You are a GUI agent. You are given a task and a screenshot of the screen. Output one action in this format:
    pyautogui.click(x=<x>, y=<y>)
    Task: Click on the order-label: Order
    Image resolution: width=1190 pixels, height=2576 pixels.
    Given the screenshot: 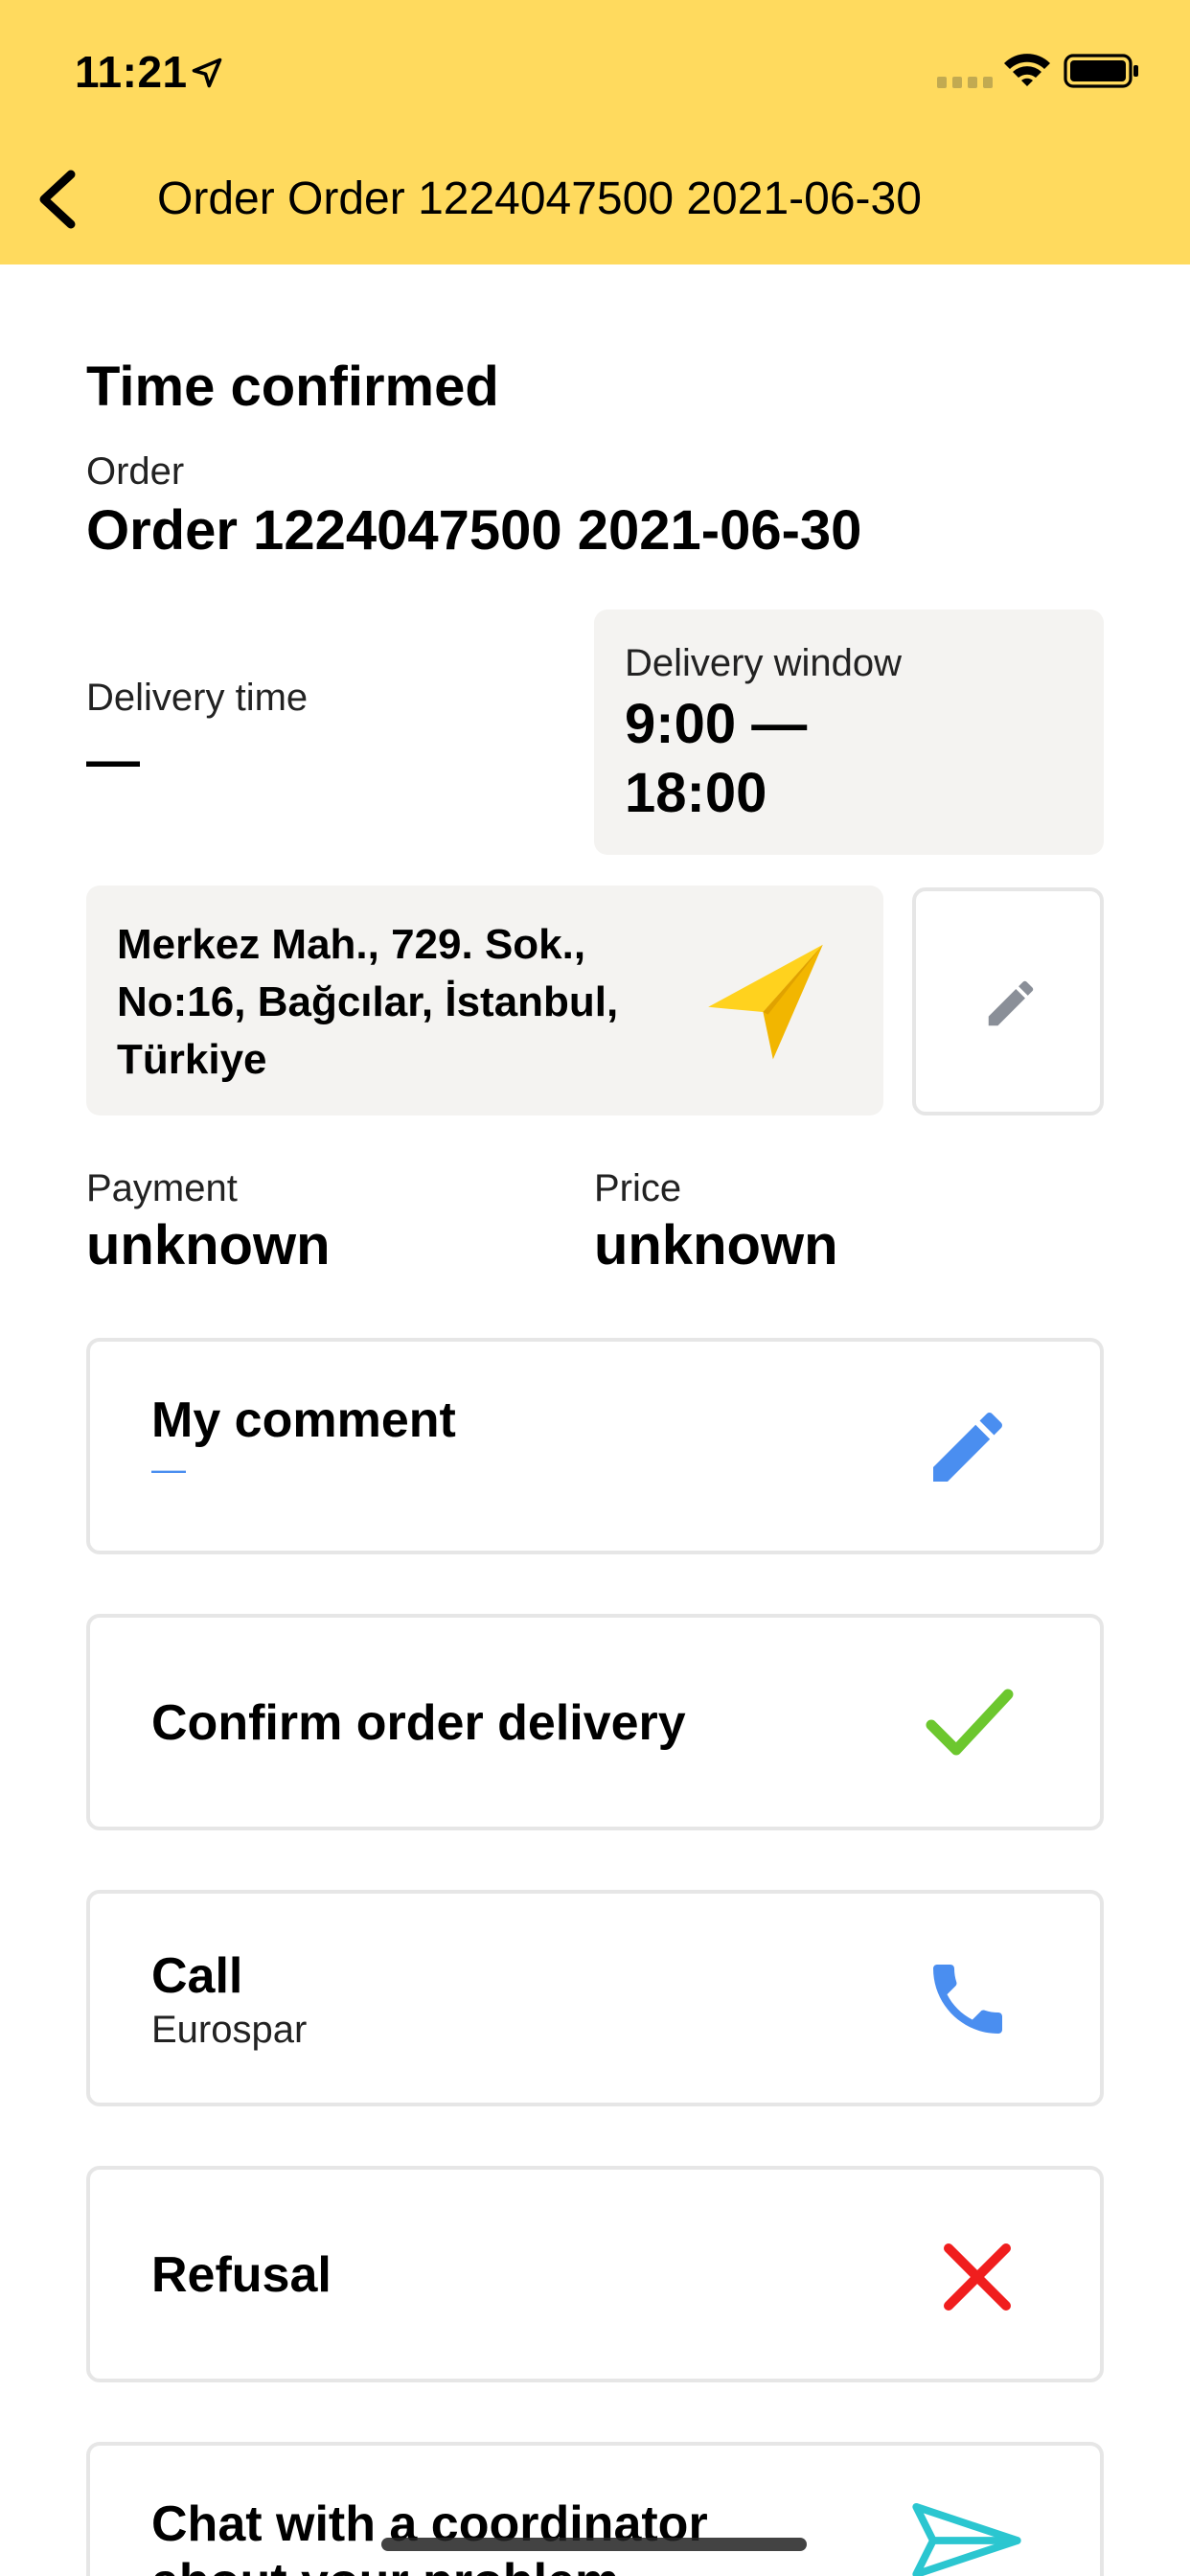 What is the action you would take?
    pyautogui.click(x=136, y=471)
    